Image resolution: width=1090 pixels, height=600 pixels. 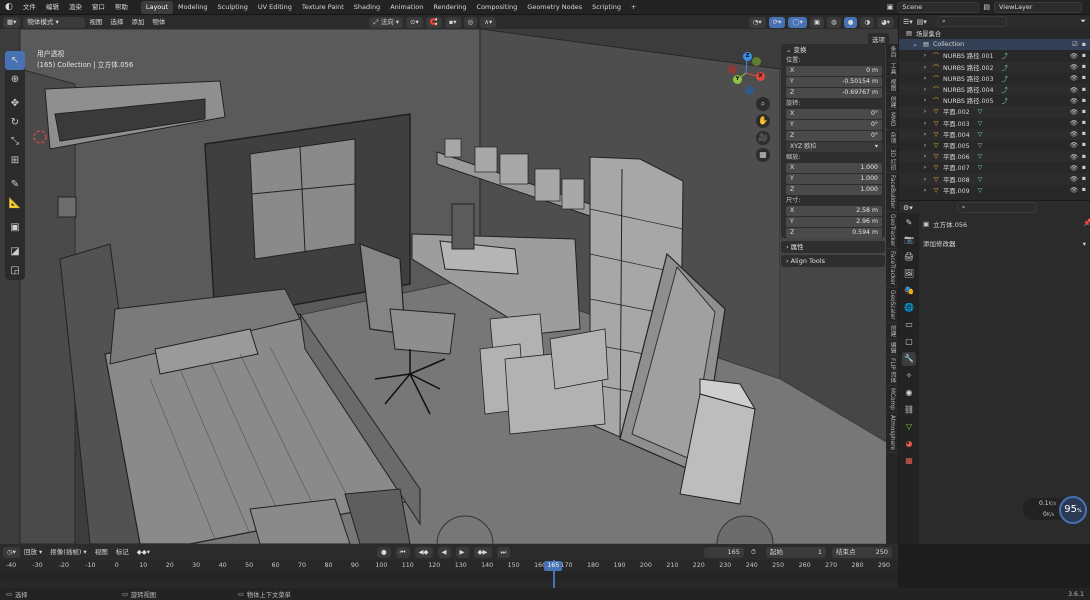 What do you see at coordinates (488, 22) in the screenshot?
I see `falloff-icon: ∧▾` at bounding box center [488, 22].